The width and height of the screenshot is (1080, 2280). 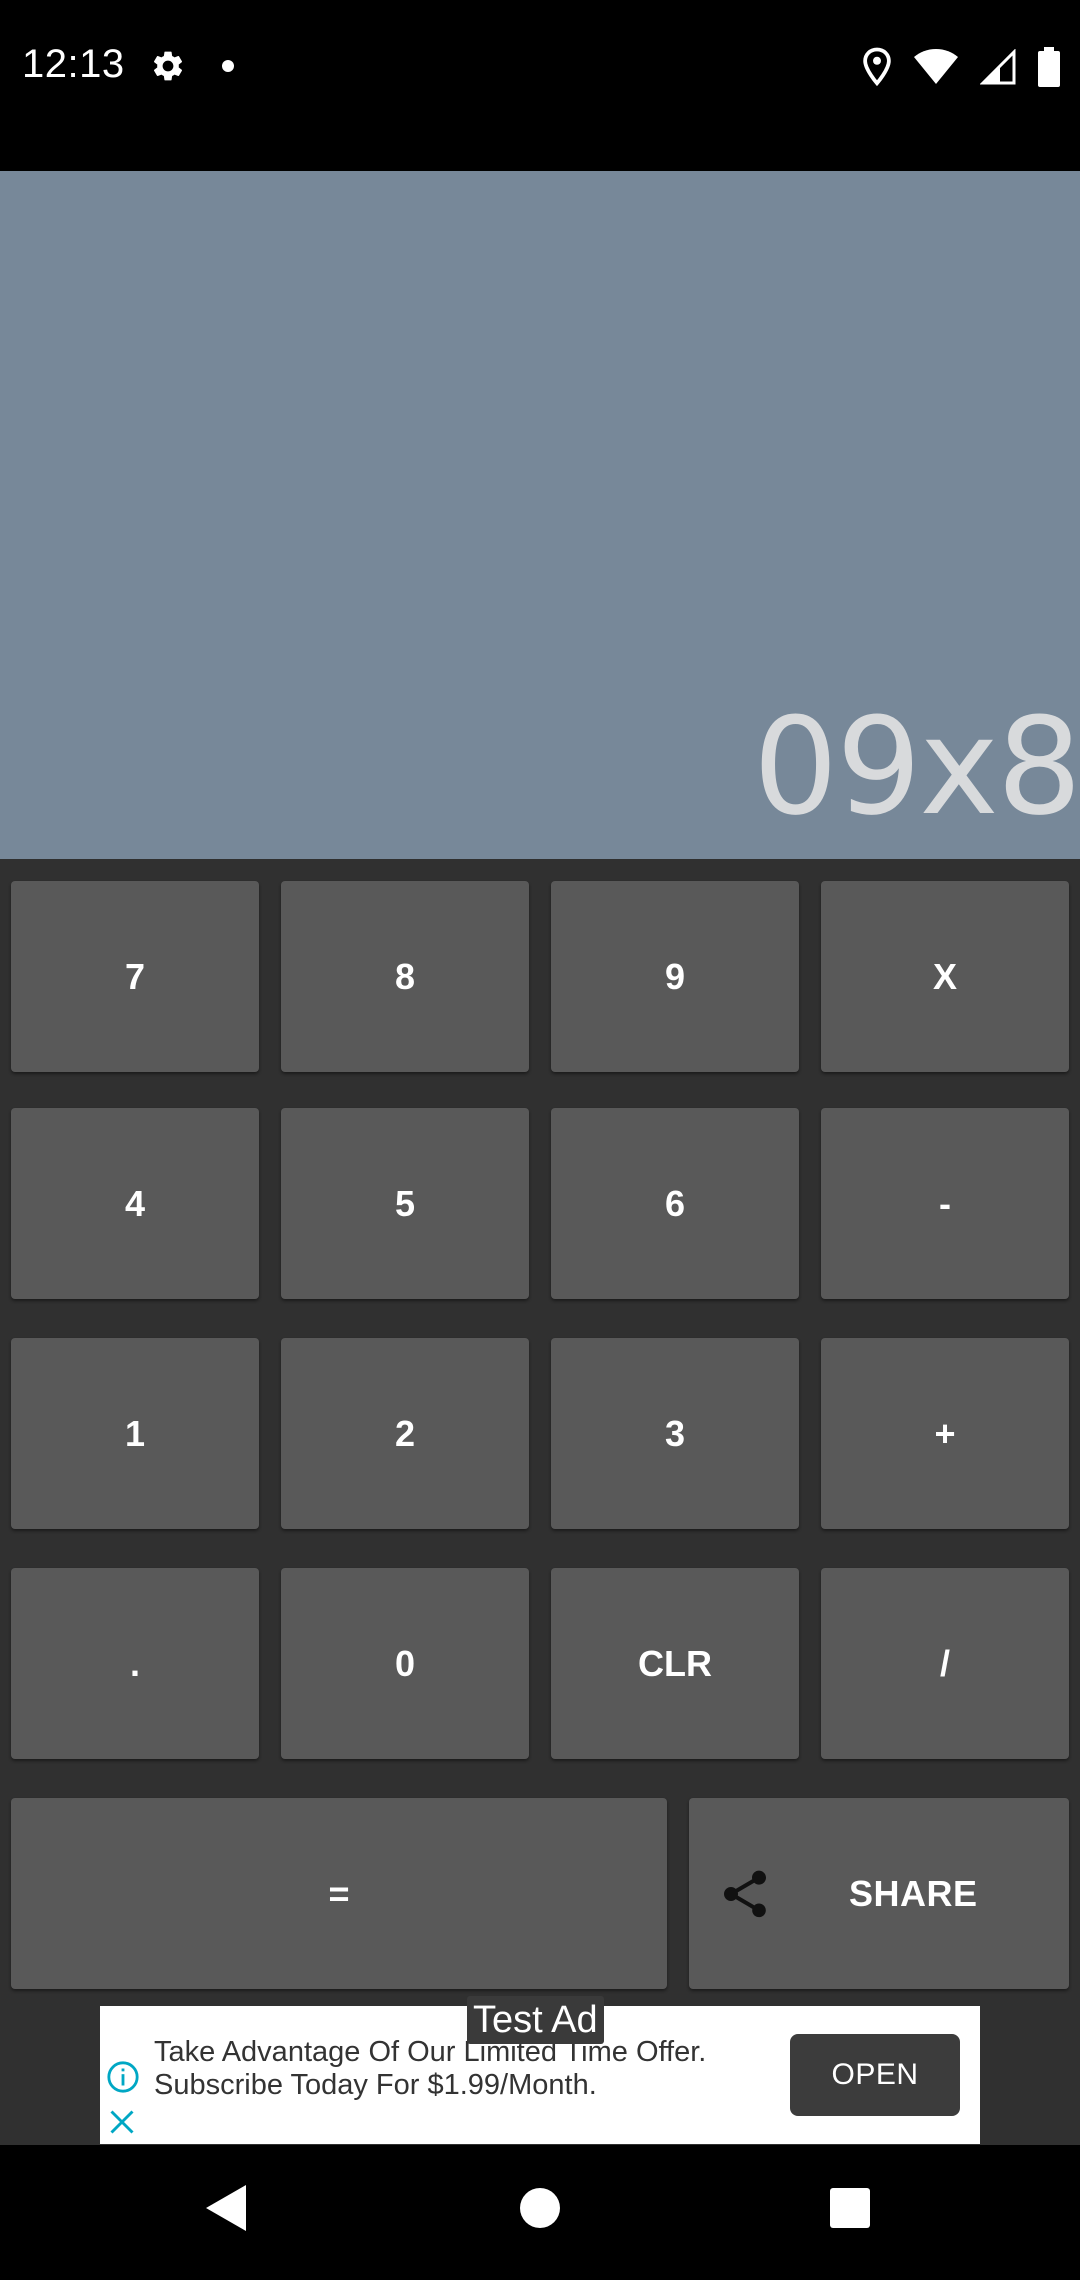 I want to click on key-multiply: X, so click(x=945, y=976).